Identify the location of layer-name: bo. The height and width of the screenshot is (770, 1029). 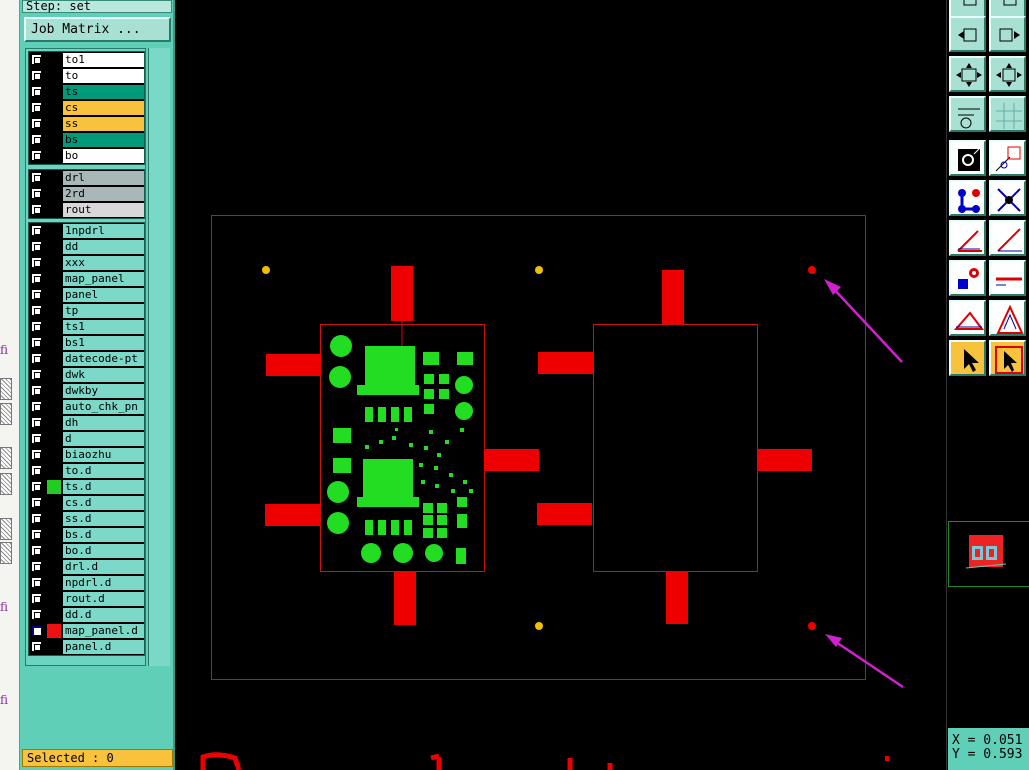
(103, 156).